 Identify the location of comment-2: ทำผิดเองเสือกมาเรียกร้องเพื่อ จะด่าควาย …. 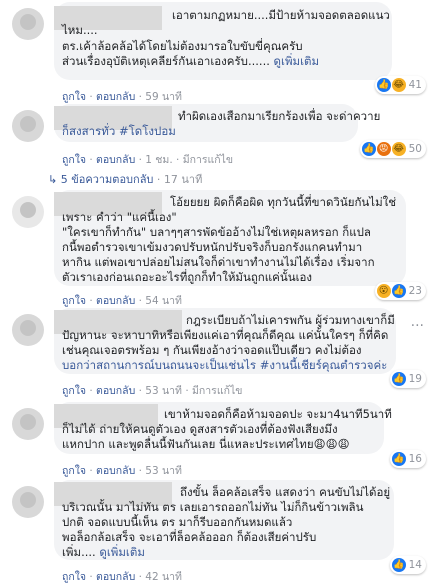
(218, 145).